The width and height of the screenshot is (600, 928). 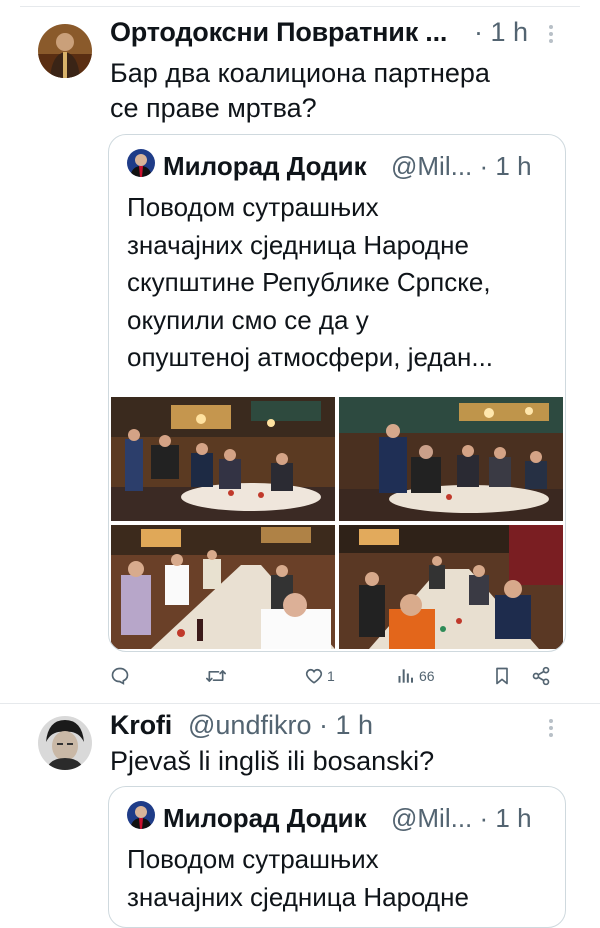 What do you see at coordinates (300, 676) in the screenshot?
I see `tweet-actions: 1 66` at bounding box center [300, 676].